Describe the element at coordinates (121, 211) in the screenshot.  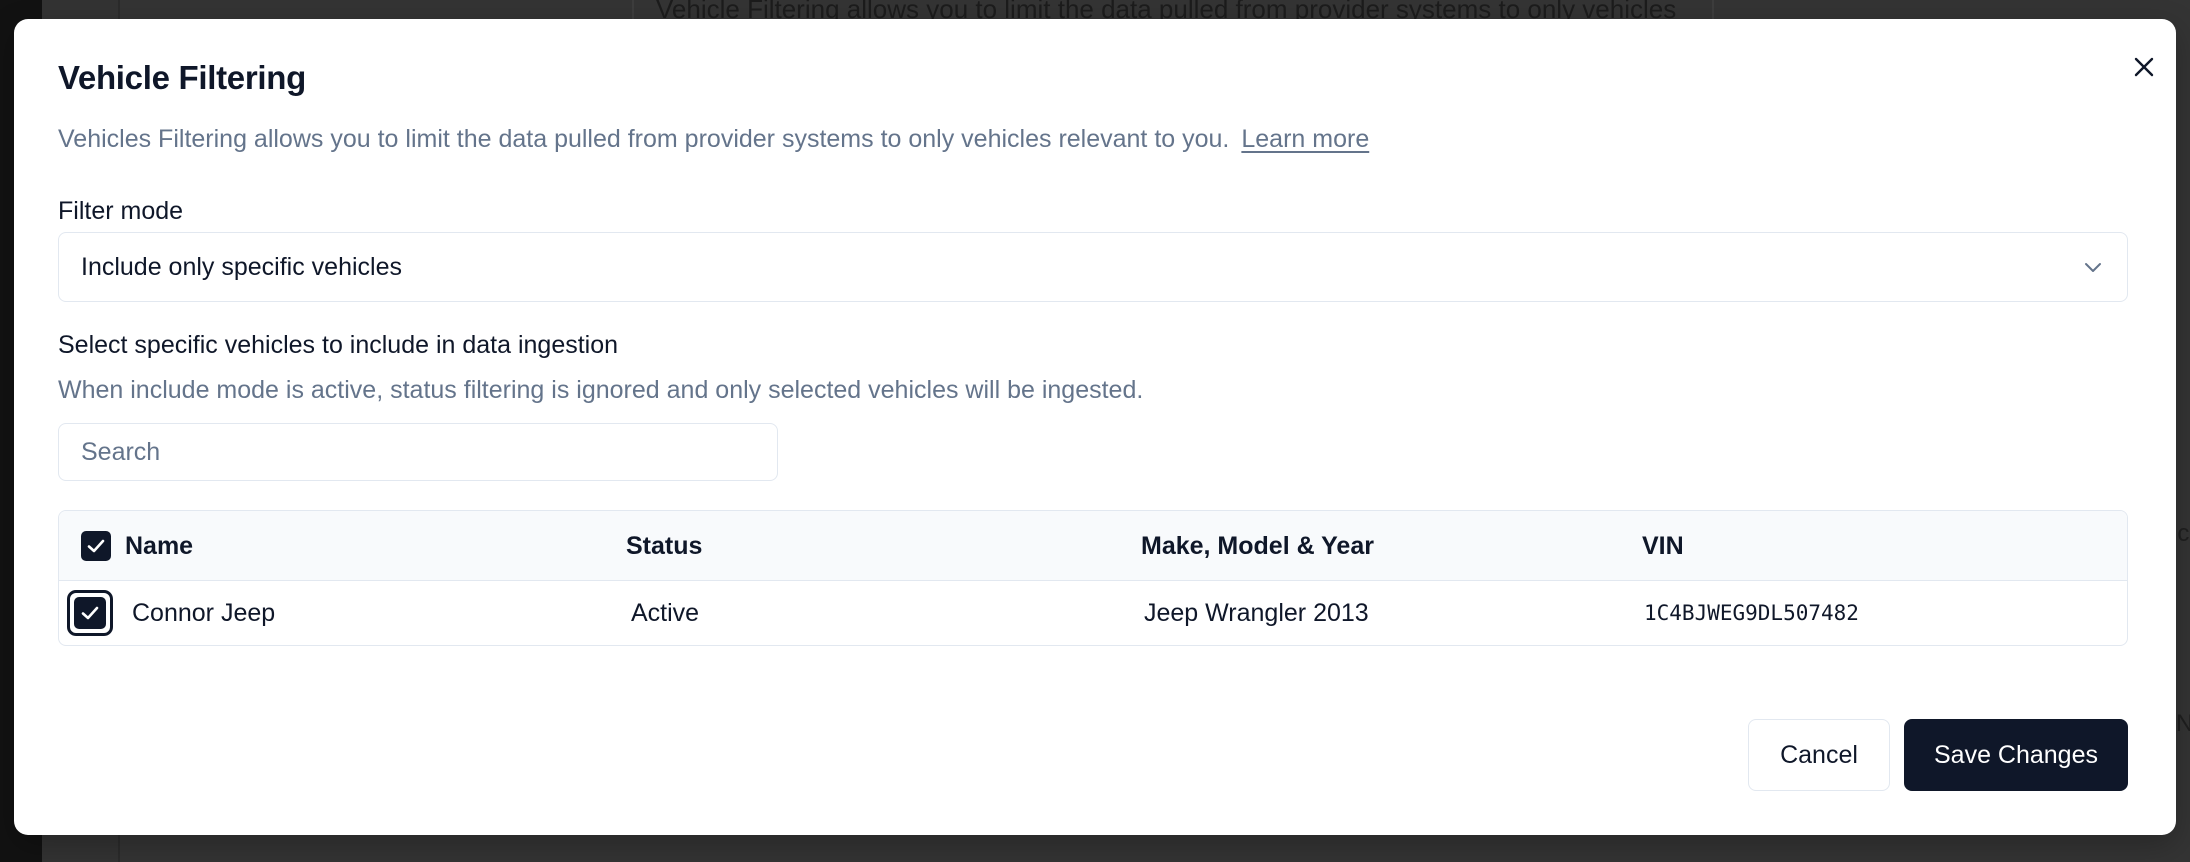
I see `filter-mode-label: Filter mode` at that location.